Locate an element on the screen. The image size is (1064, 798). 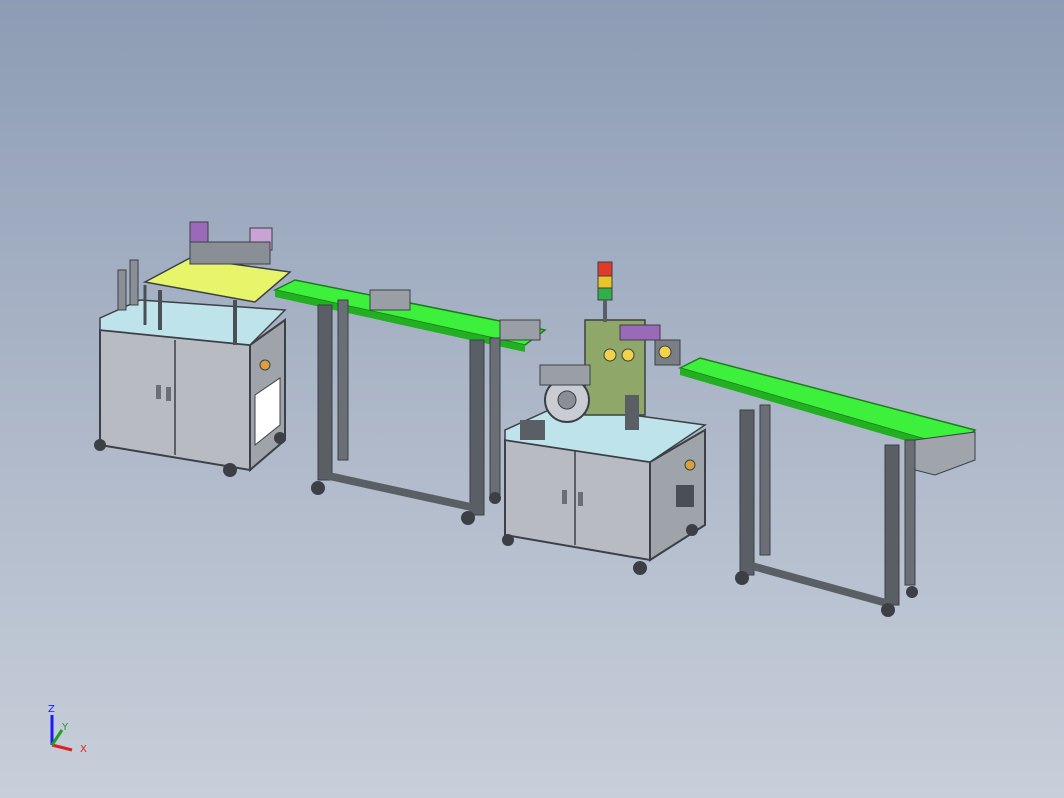
coordinate-triad: Z Y X is located at coordinates (67, 729).